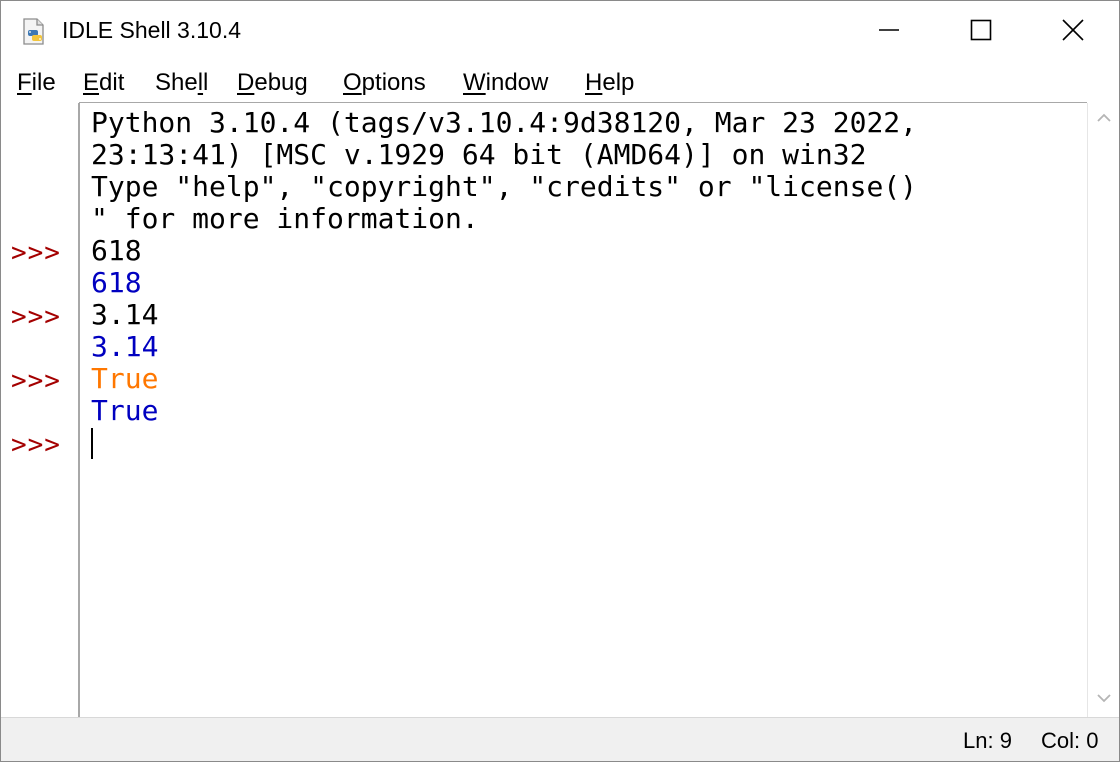 The image size is (1120, 762). I want to click on menu-window: Window, so click(505, 83).